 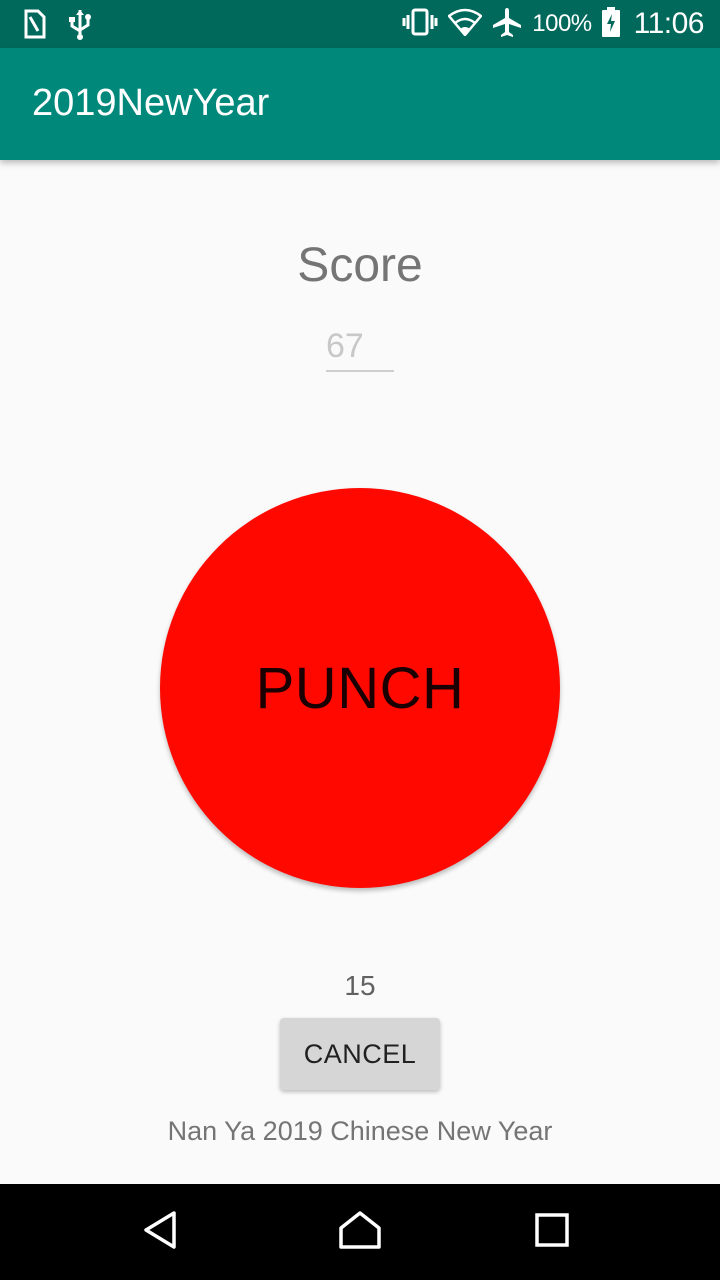 I want to click on app-bar: 2019NewYear, so click(x=360, y=104).